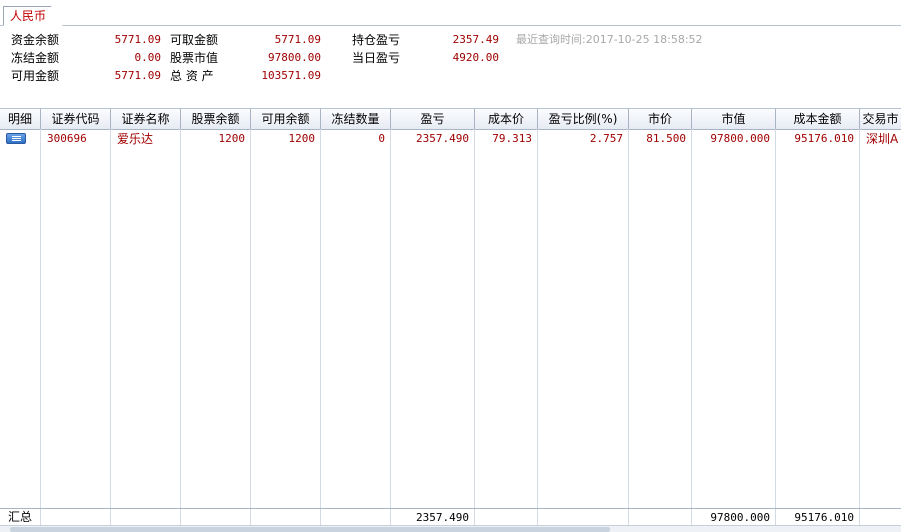 Image resolution: width=901 pixels, height=532 pixels. I want to click on currency-tabbar: 人民币, so click(450, 13).